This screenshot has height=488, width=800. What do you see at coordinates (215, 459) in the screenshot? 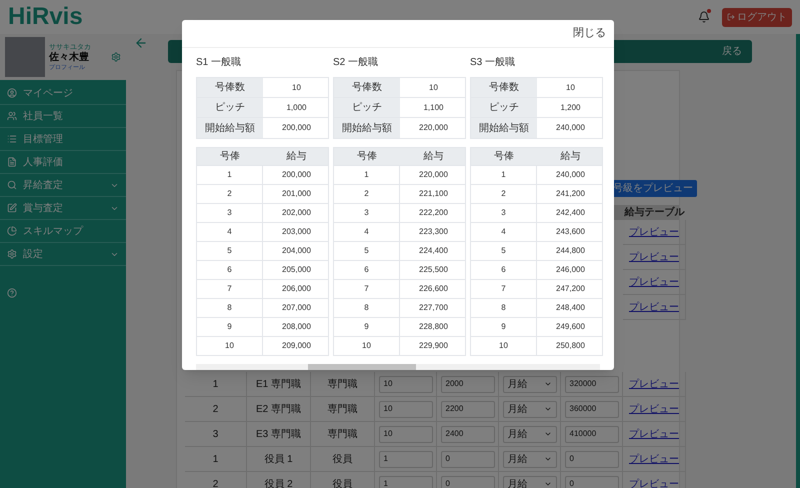
I see `row-number: 1` at bounding box center [215, 459].